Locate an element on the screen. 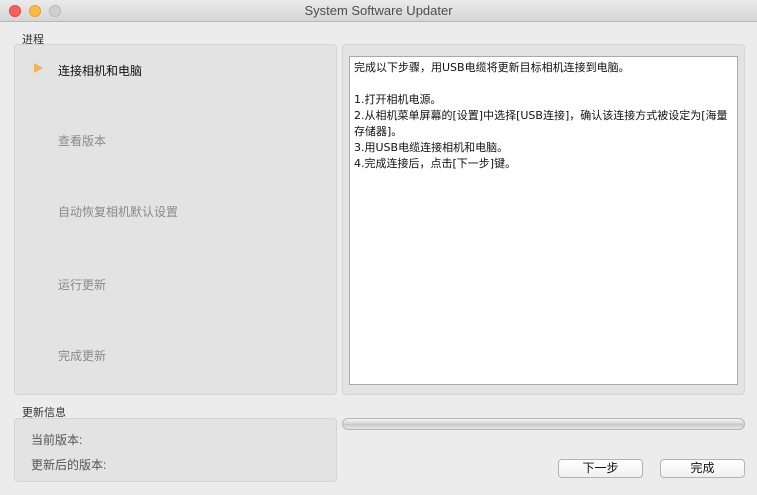 This screenshot has width=757, height=495. done-button: 完成 is located at coordinates (702, 468).